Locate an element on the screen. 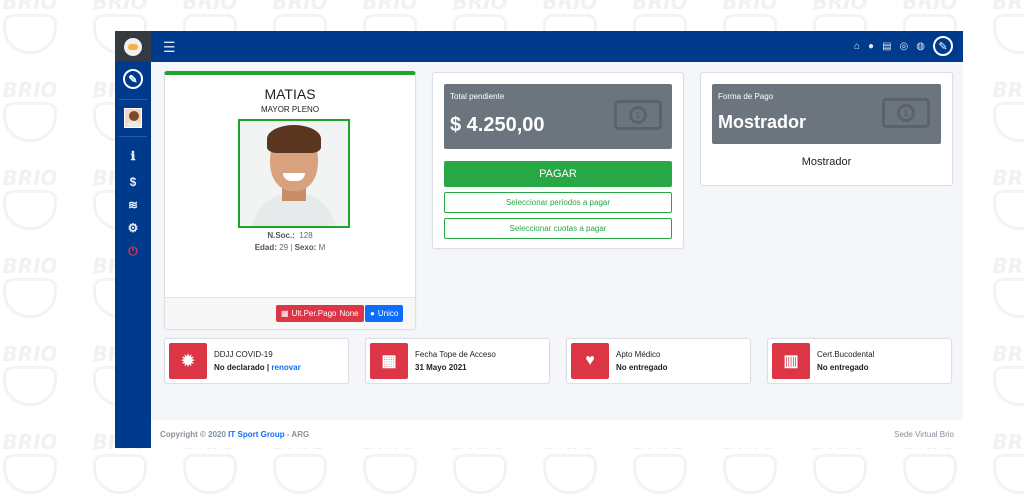 This screenshot has height=500, width=1024. covid-value: No declarado is located at coordinates (239, 367).